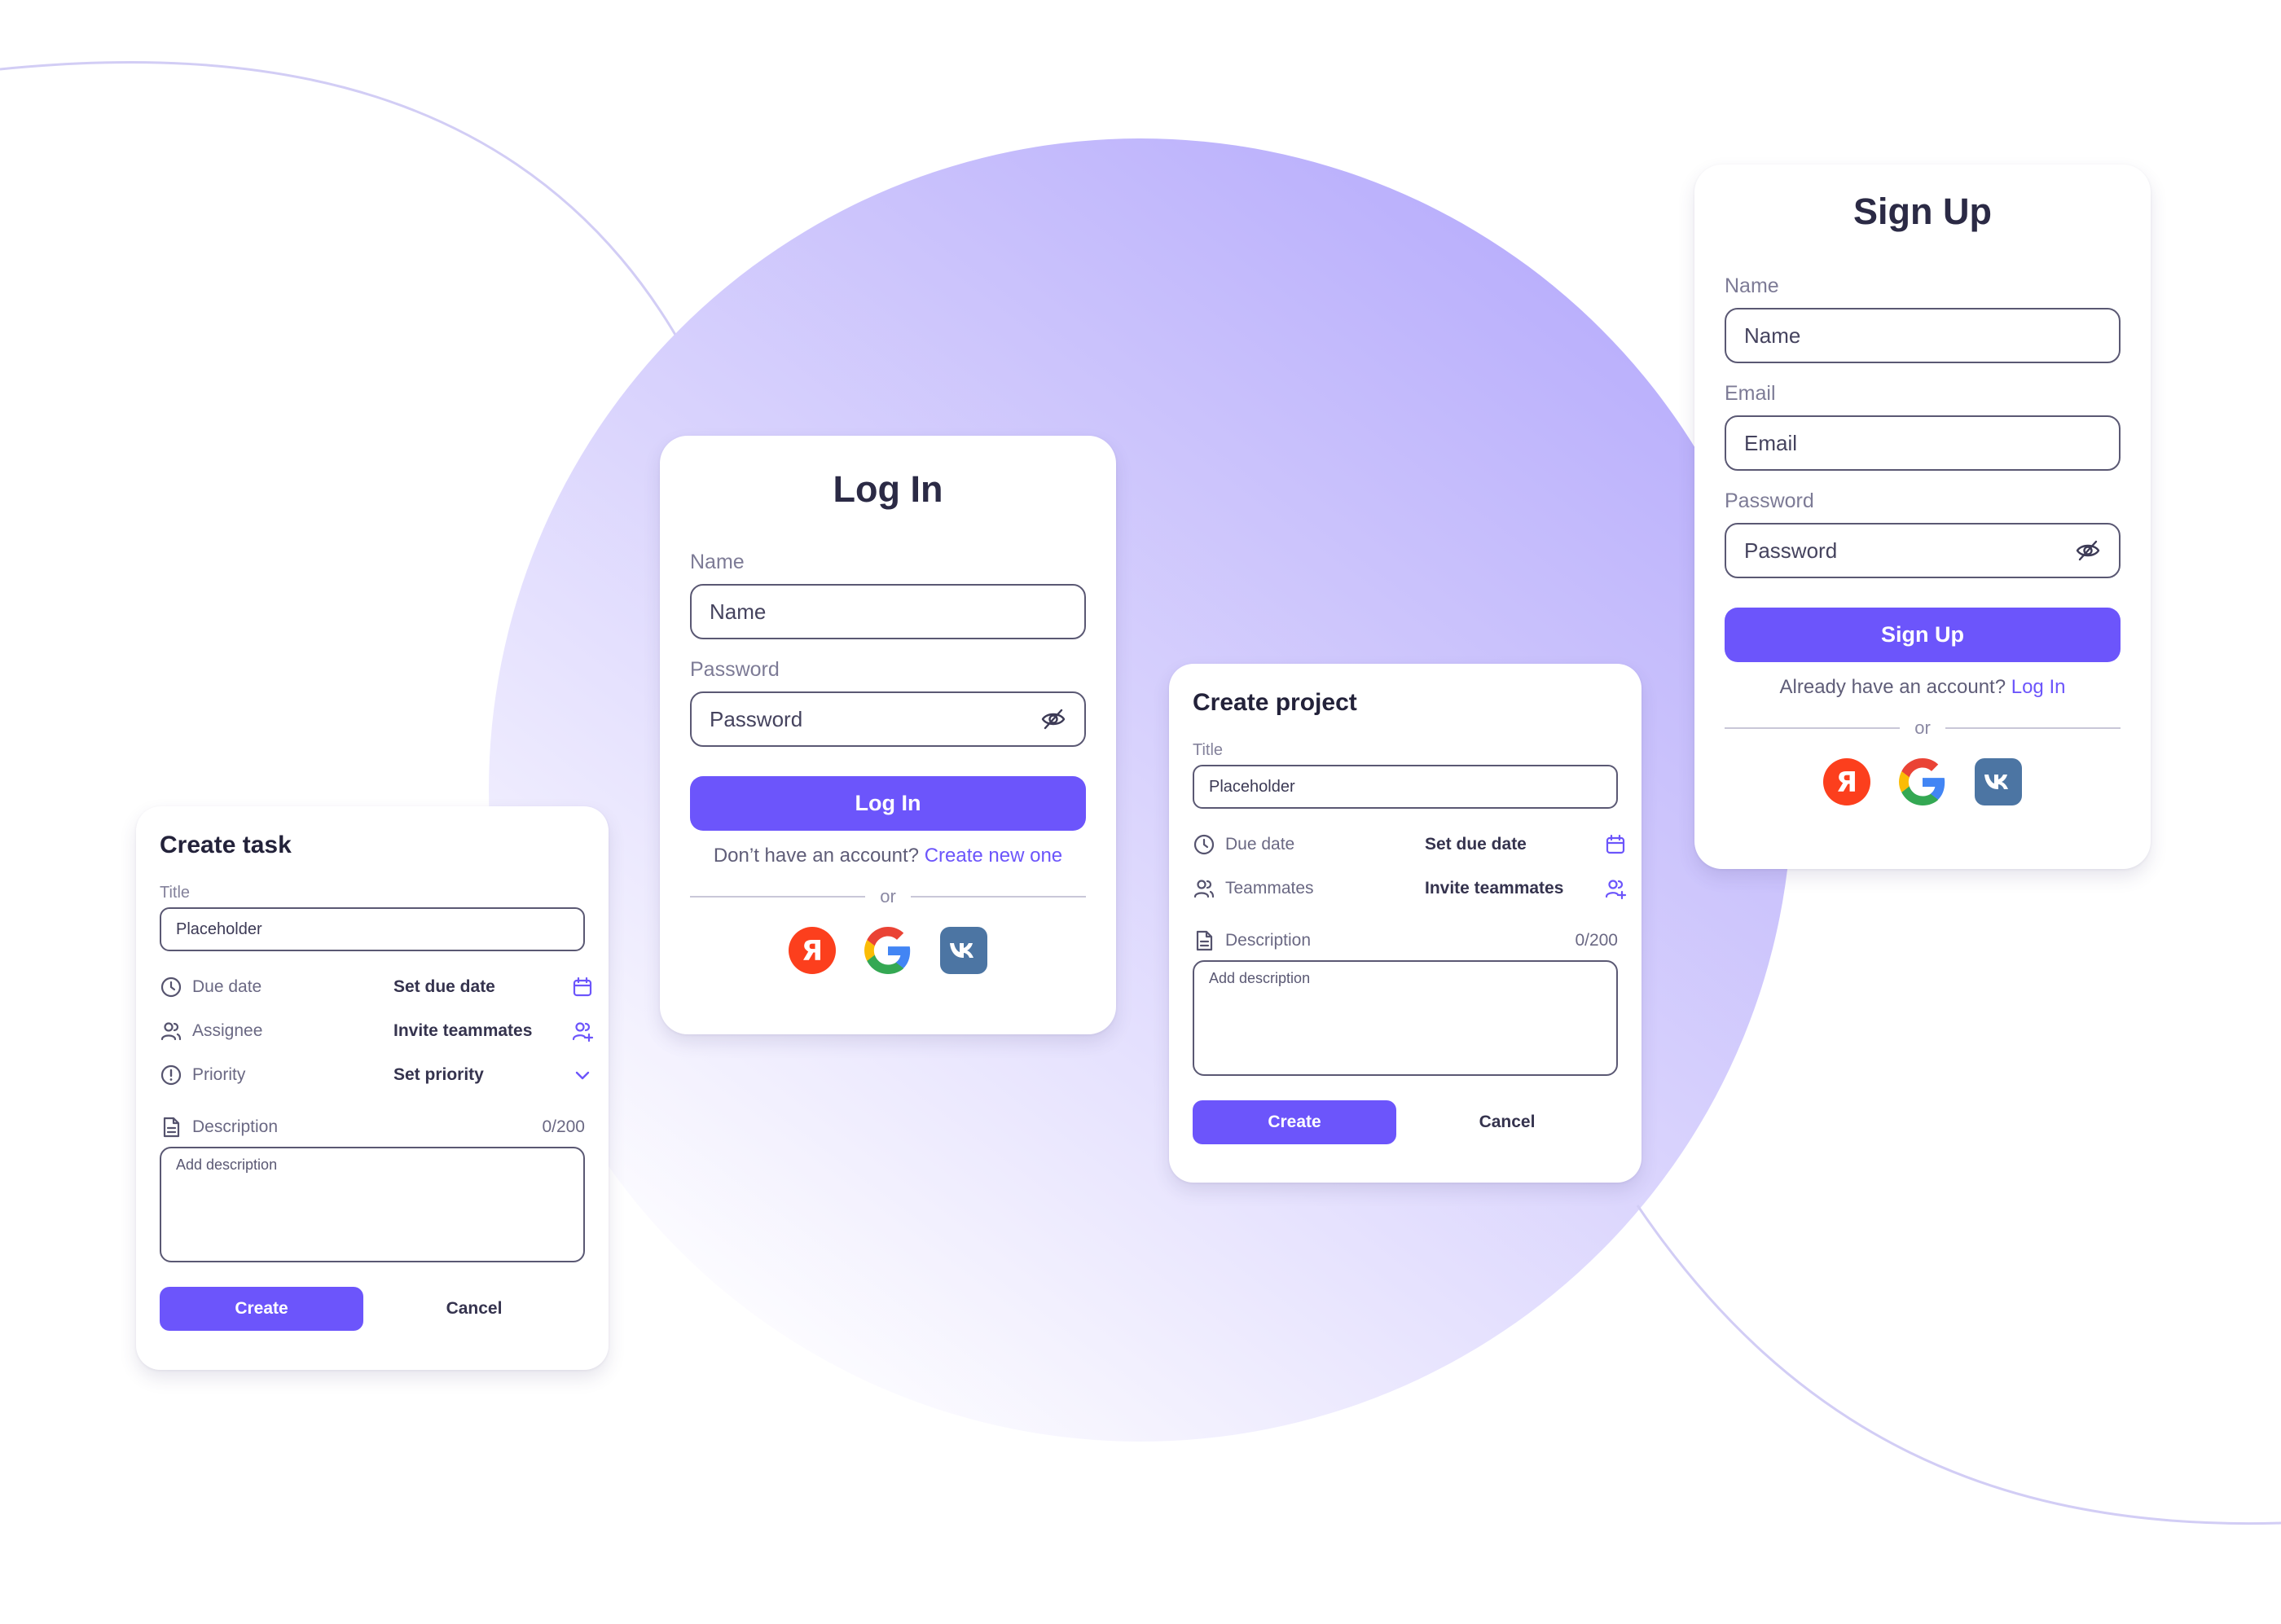 This screenshot has height=1624, width=2281. What do you see at coordinates (1752, 285) in the screenshot?
I see `signup-name-label: Name` at bounding box center [1752, 285].